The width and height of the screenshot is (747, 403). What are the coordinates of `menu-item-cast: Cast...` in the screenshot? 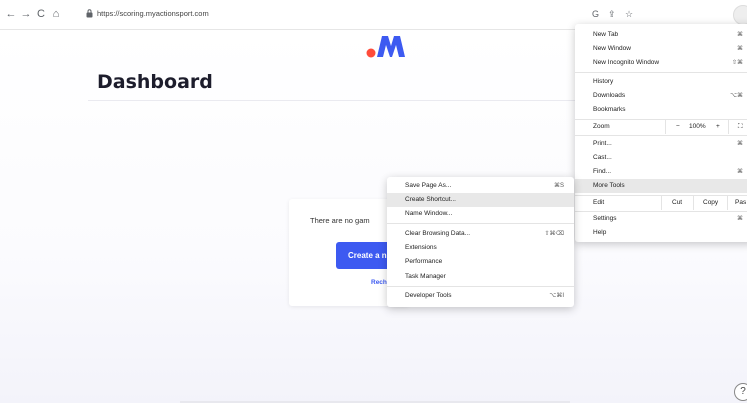 It's located at (661, 158).